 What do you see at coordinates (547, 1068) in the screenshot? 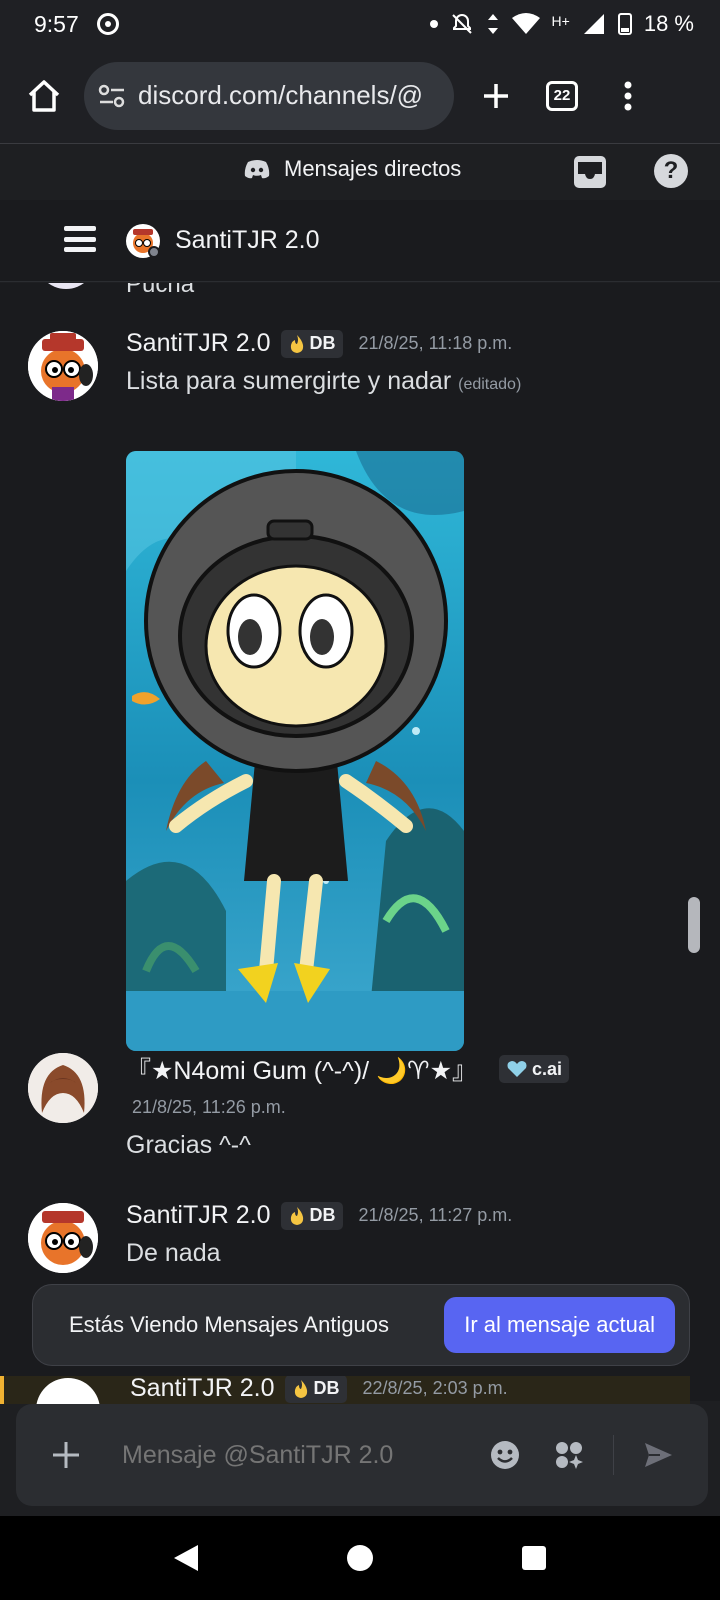
I see `server-tag-label: c.ai` at bounding box center [547, 1068].